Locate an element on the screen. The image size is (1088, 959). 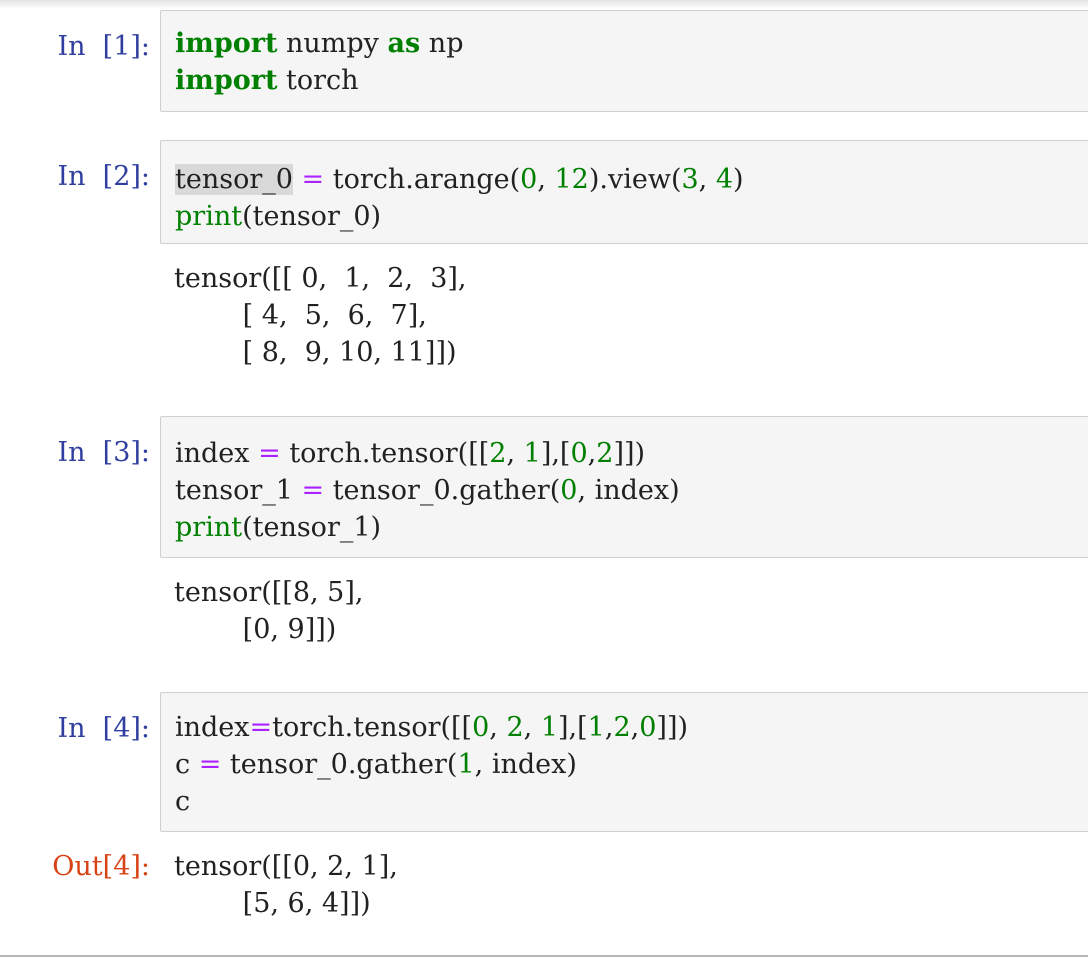
code-line: print(tensor_1) is located at coordinates (278, 527).